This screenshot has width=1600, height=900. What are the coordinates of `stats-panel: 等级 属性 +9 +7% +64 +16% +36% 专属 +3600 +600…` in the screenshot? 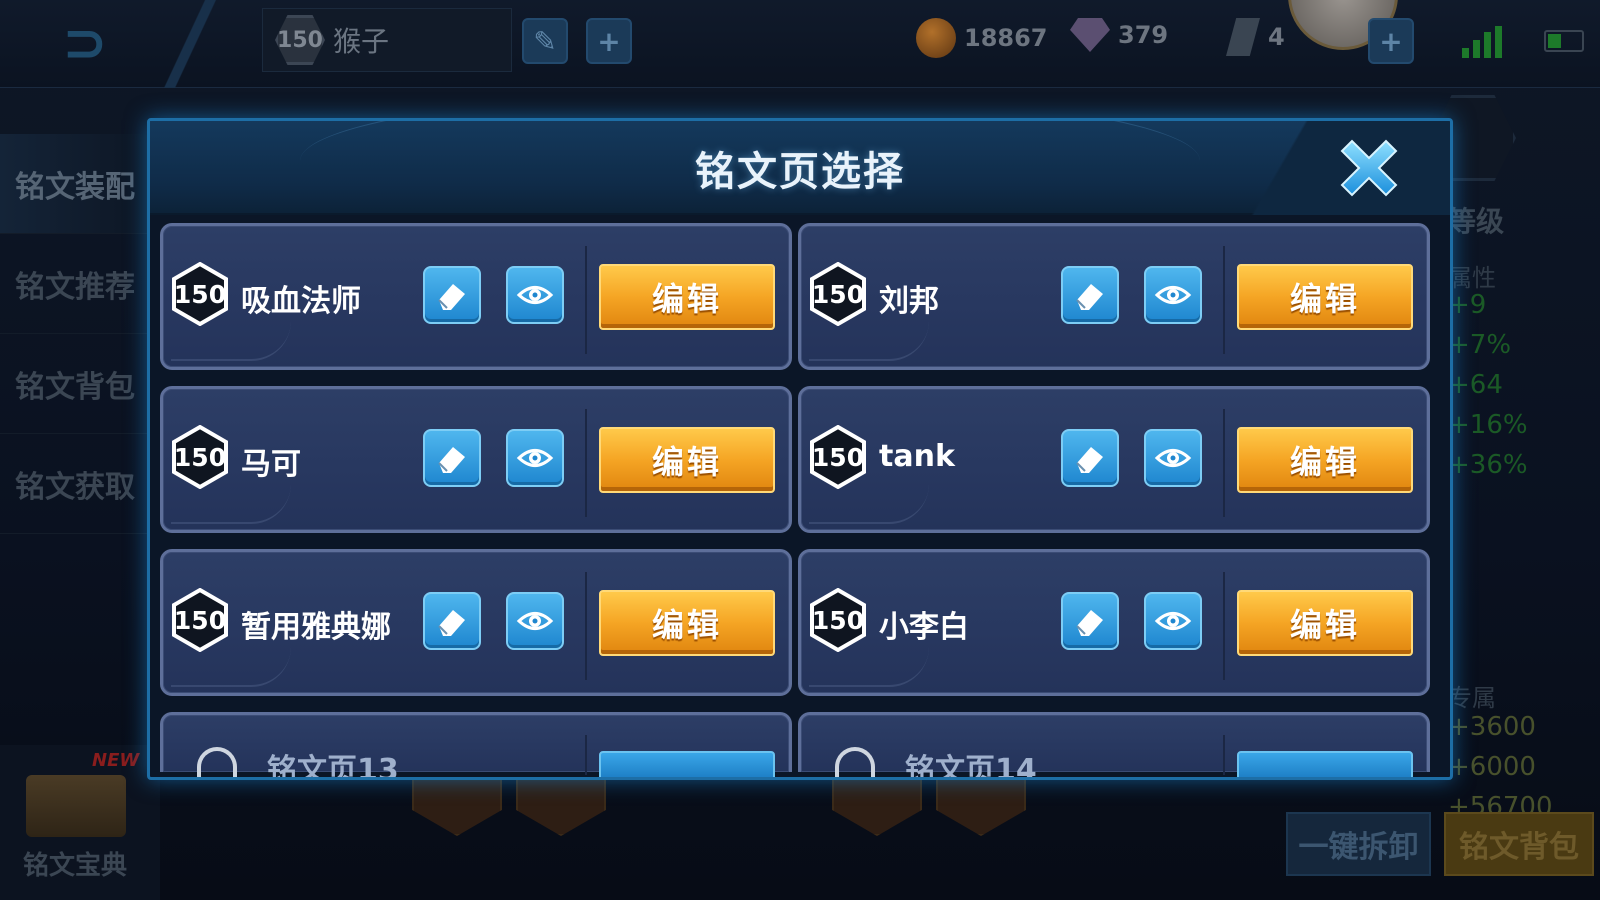 It's located at (1515, 456).